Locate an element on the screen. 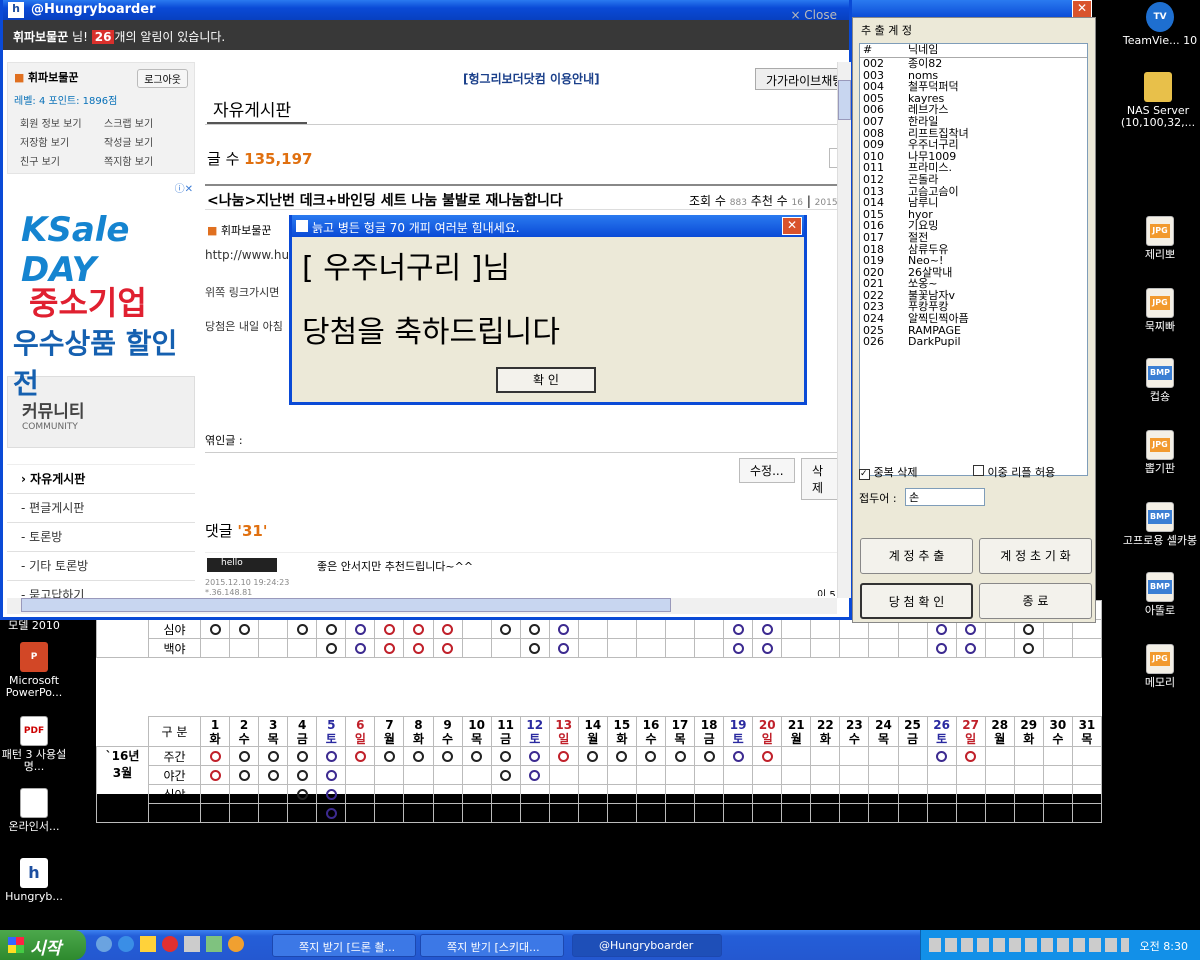 The image size is (1200, 960). list-item: 019 Neo~! is located at coordinates (973, 261).